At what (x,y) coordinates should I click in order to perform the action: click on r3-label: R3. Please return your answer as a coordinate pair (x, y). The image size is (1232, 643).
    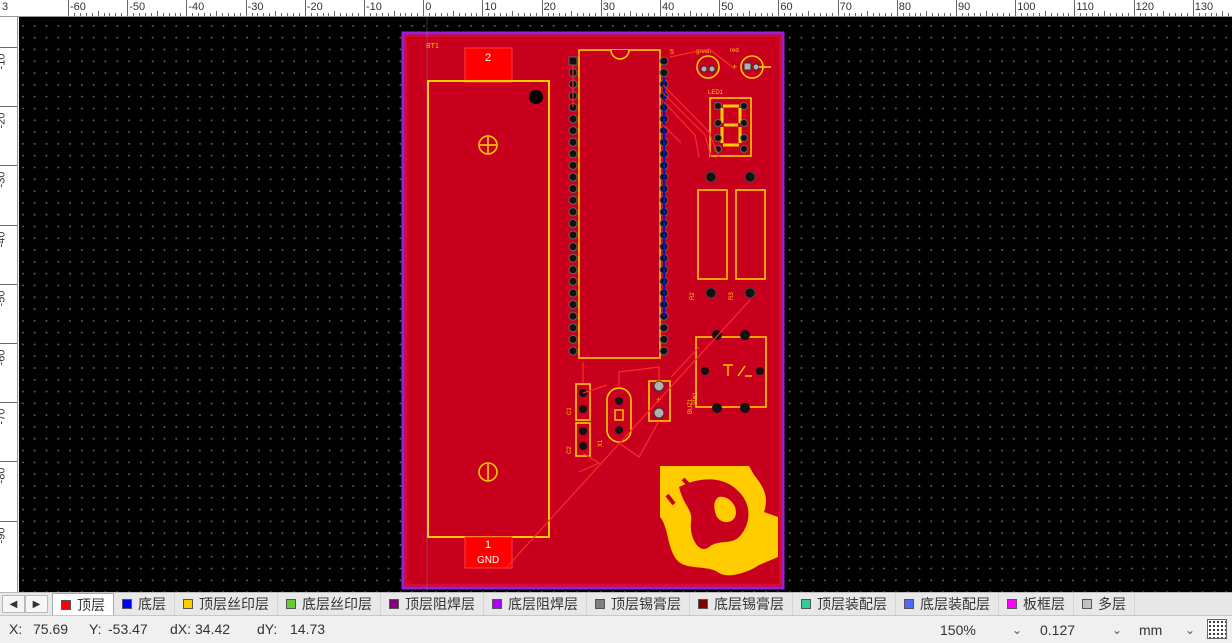
    Looking at the image, I should click on (732, 296).